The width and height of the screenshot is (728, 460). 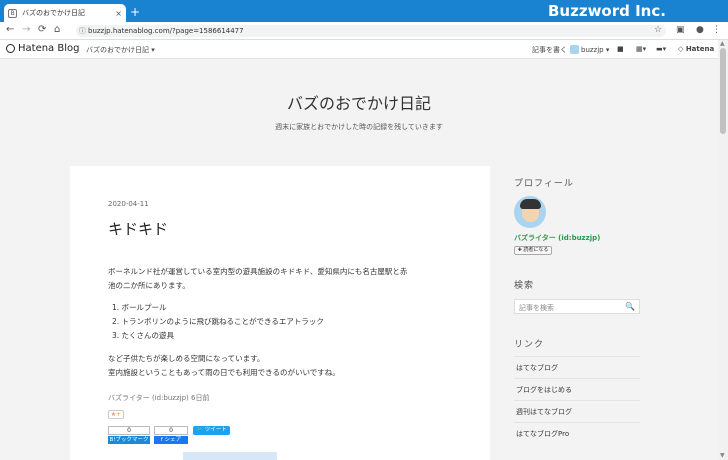 I want to click on facebook-share-button: 0 f シェア, so click(x=171, y=435).